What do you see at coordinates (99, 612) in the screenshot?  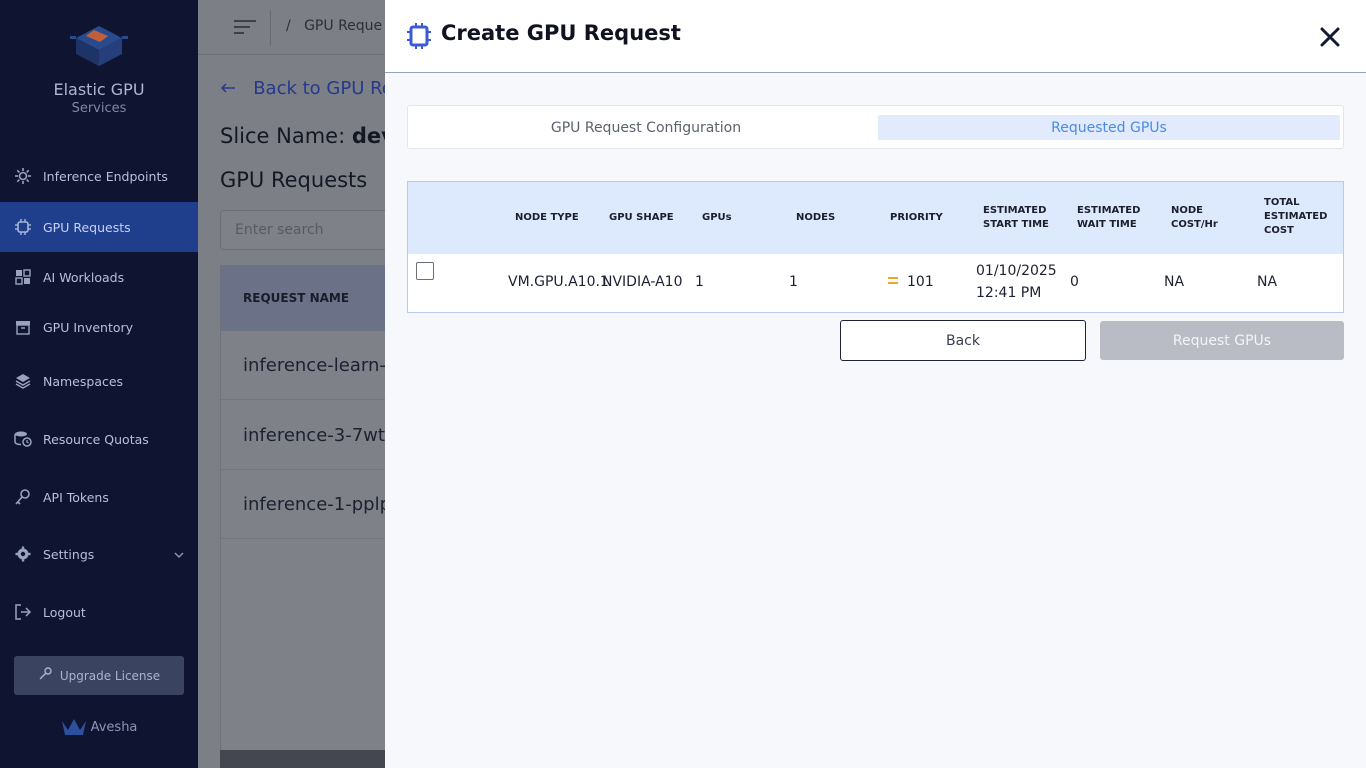 I see `sidebar-item-logout: Logout` at bounding box center [99, 612].